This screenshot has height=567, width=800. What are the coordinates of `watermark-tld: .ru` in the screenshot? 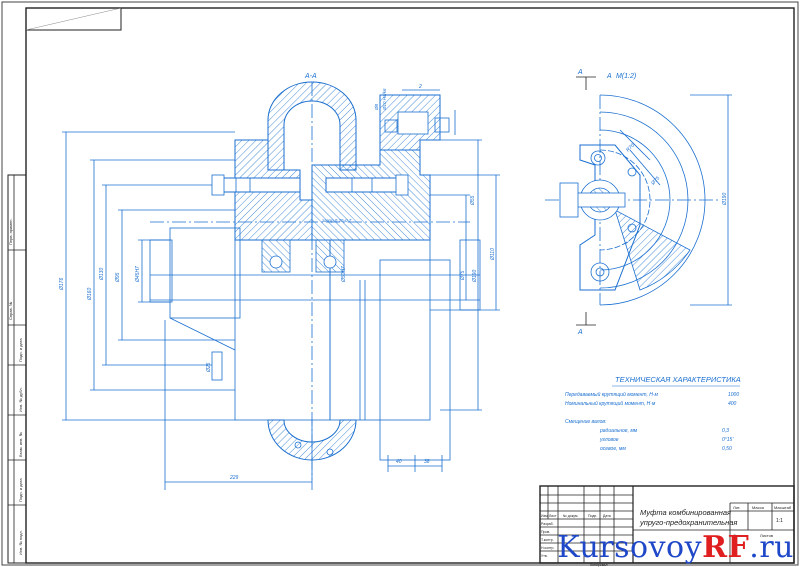 It's located at (771, 547).